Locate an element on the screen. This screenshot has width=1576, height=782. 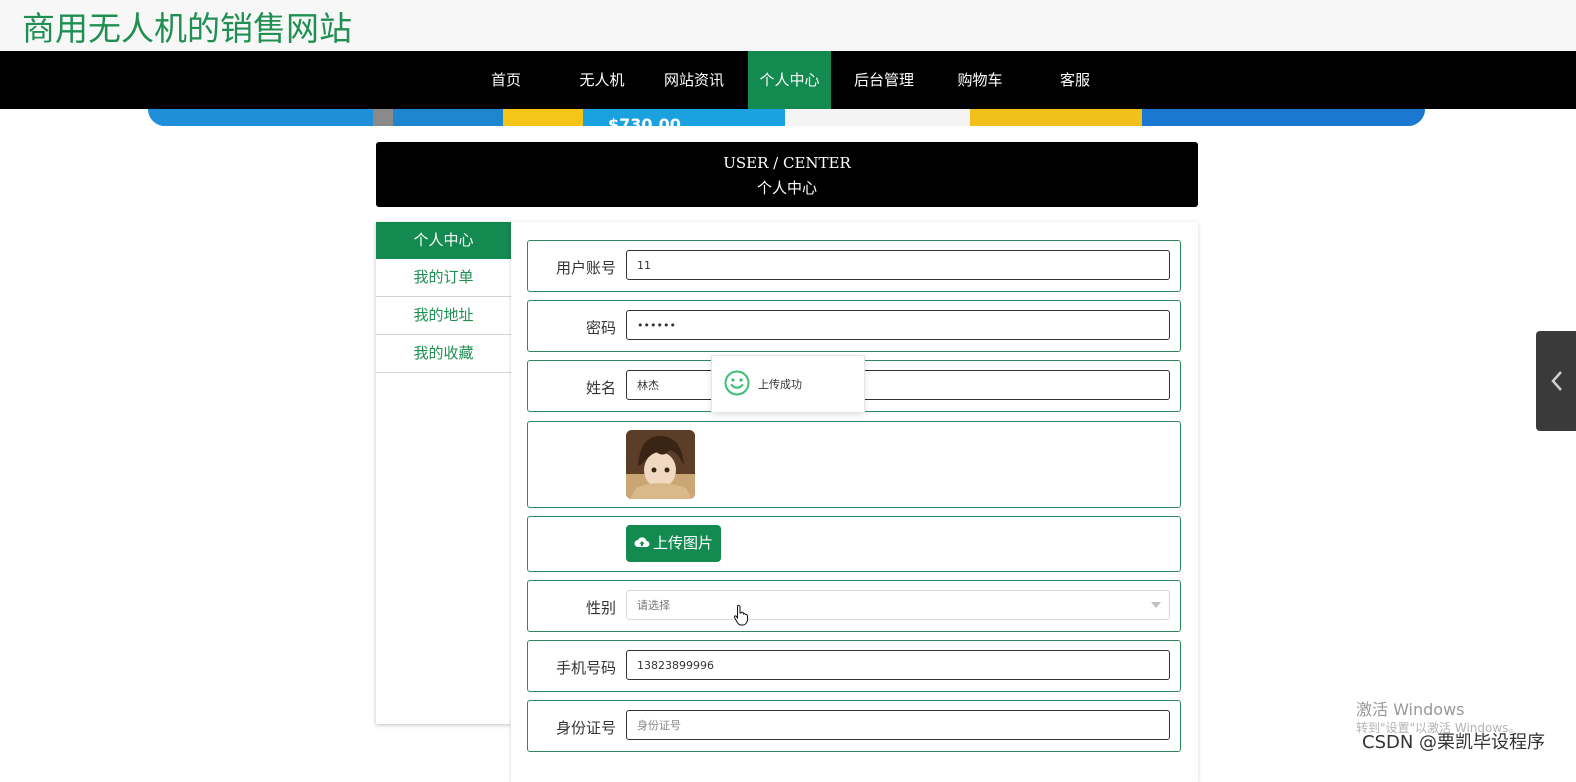
password-input: •••••• is located at coordinates (898, 325).